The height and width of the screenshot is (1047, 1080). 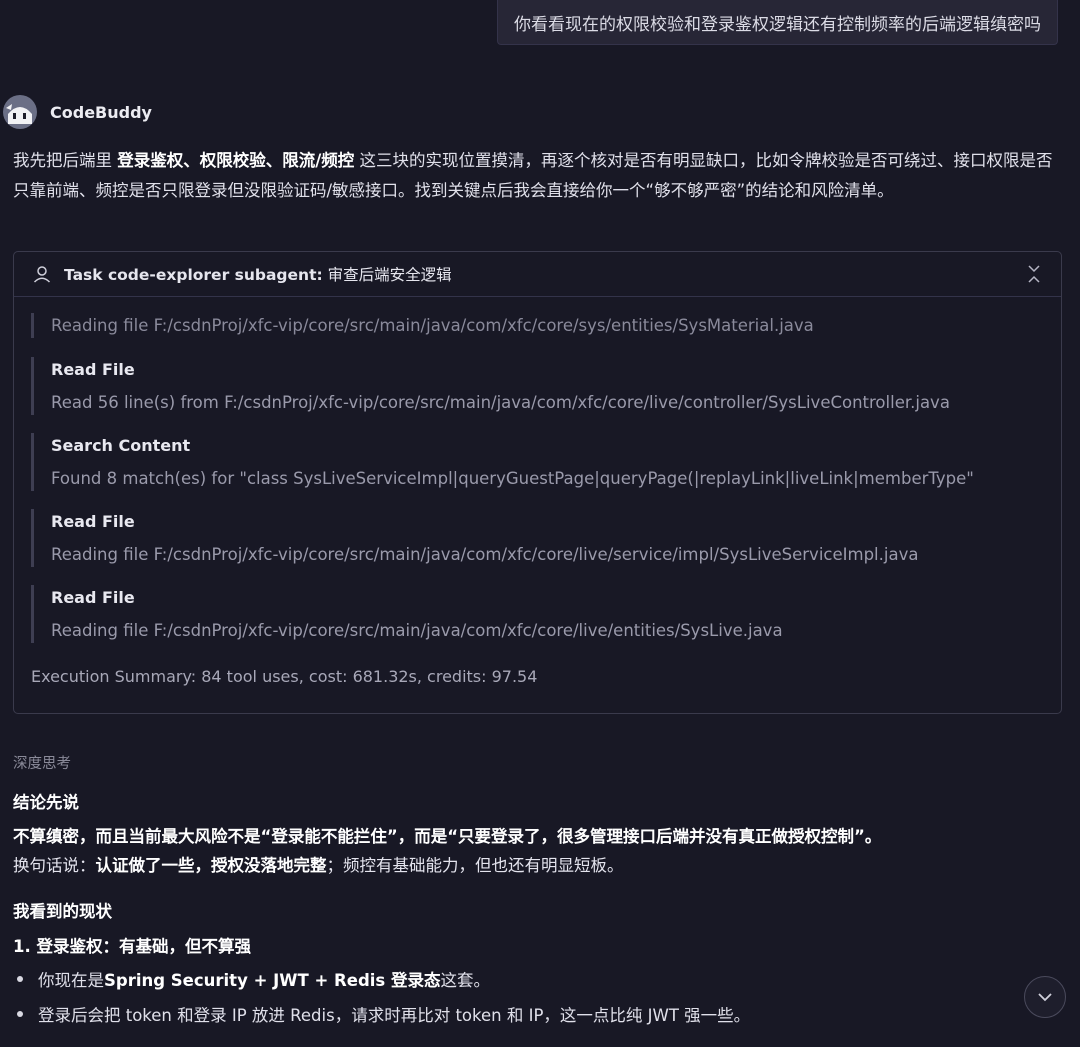 I want to click on task-header: Task code-explorer subagent: 审查后端安全逻辑, so click(x=537, y=274).